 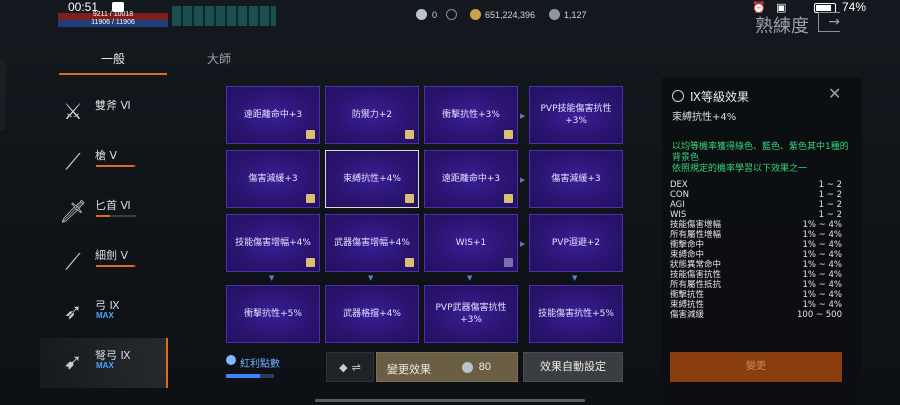 What do you see at coordinates (679, 195) in the screenshot?
I see `effect-name: CON` at bounding box center [679, 195].